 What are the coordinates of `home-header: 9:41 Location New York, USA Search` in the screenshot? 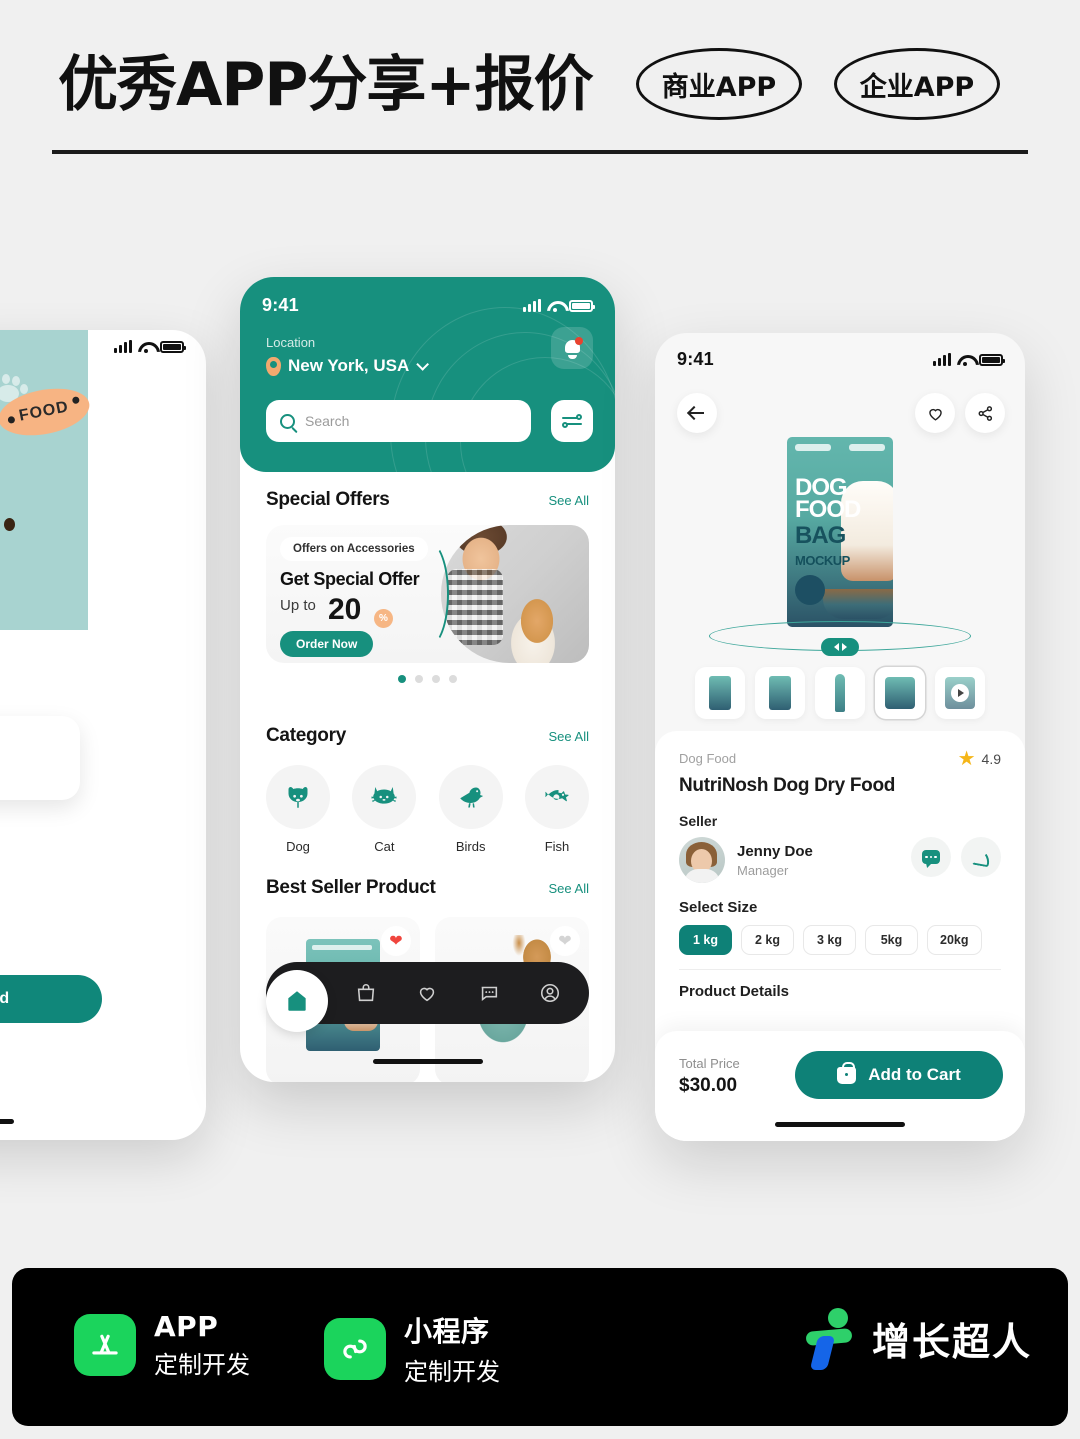 It's located at (427, 374).